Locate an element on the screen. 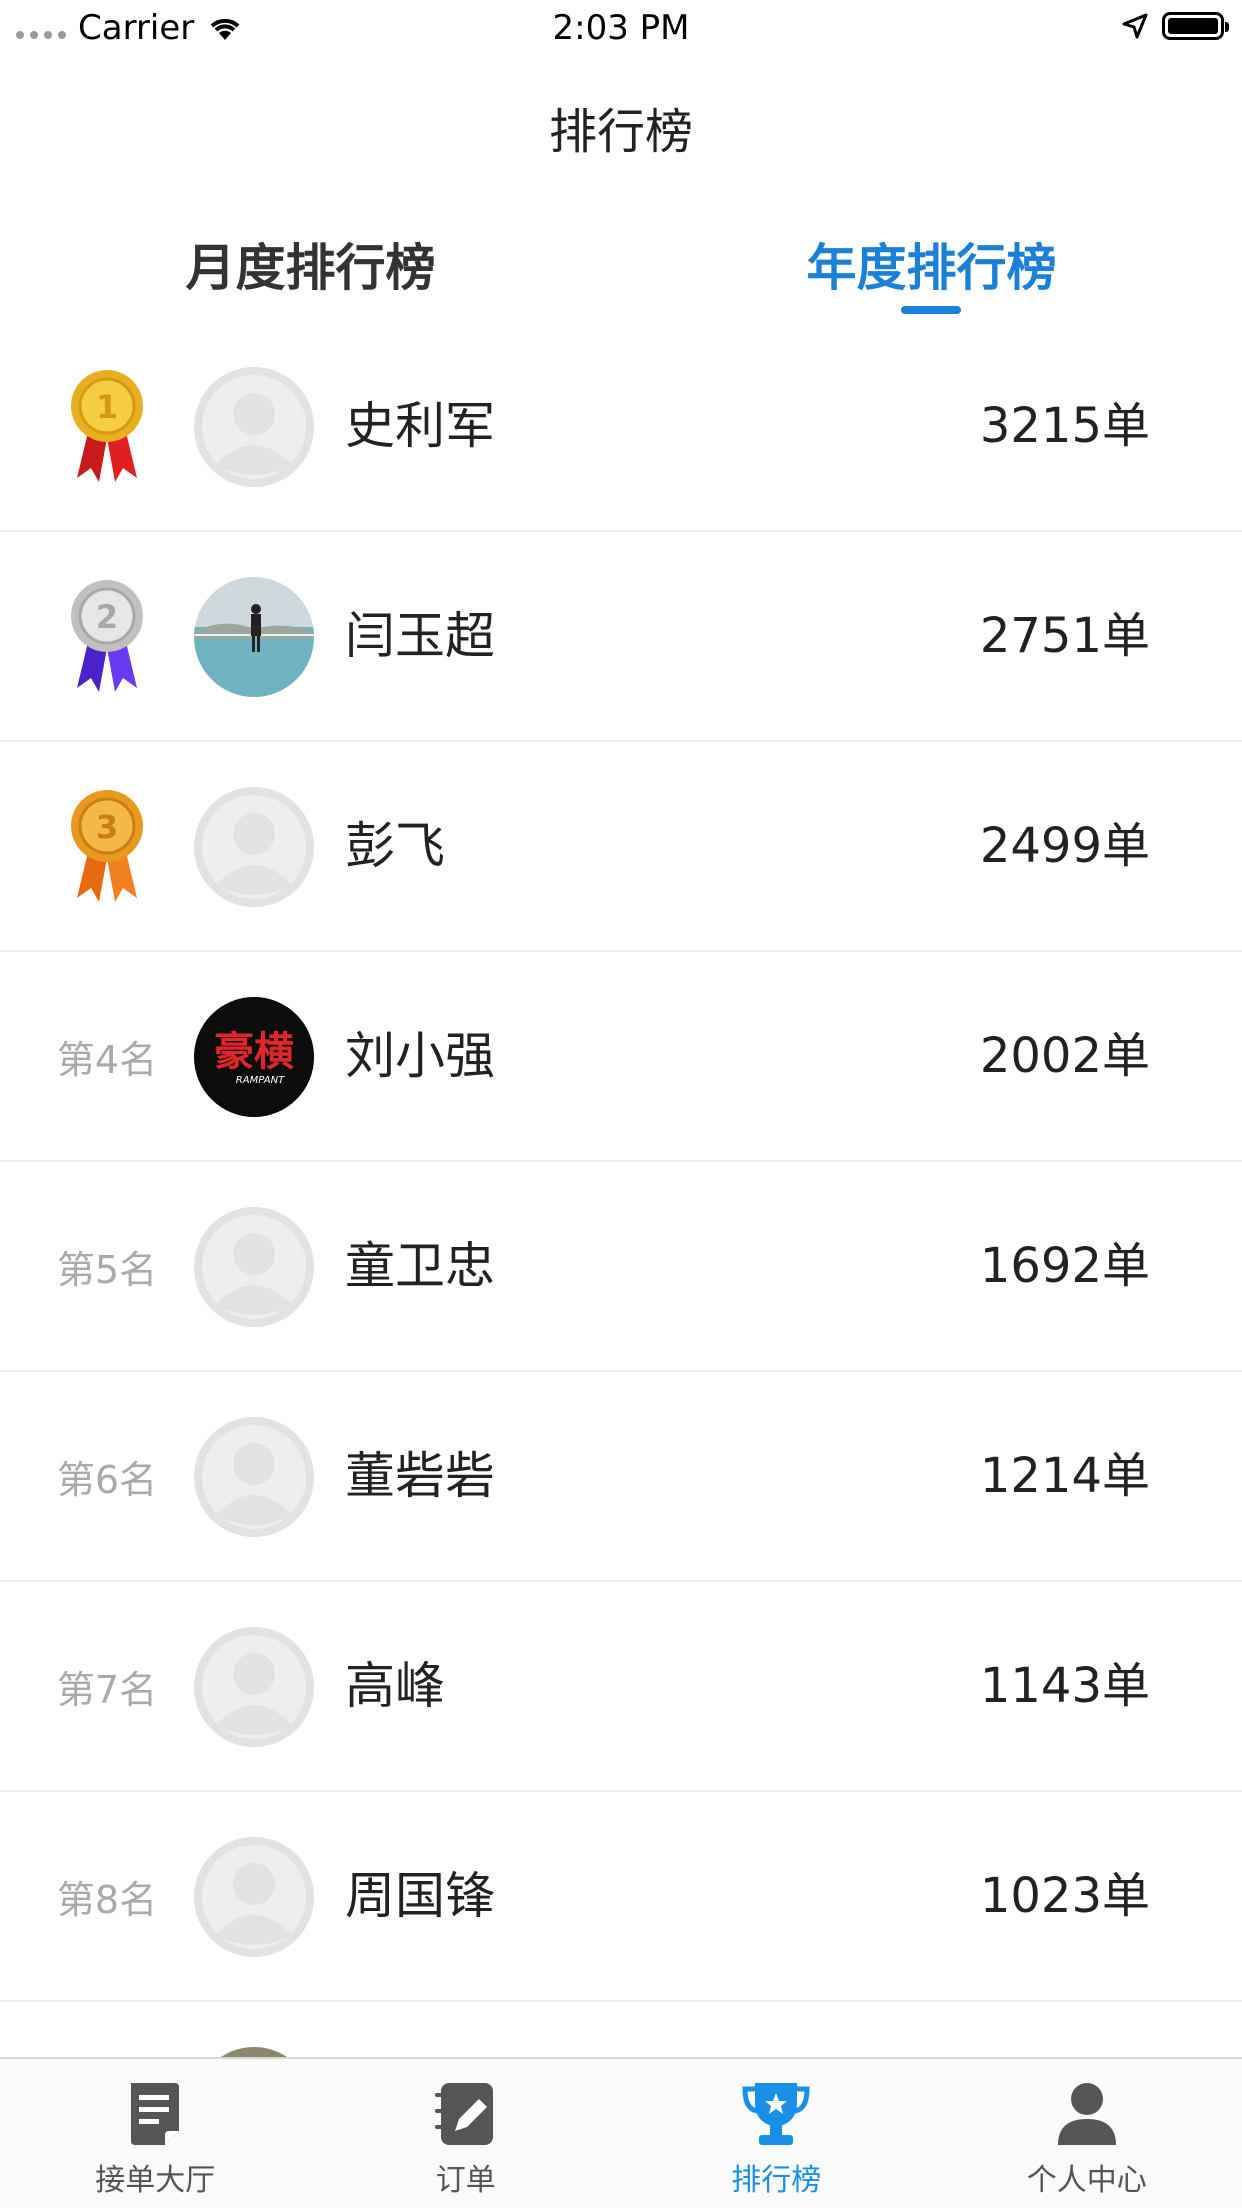 The height and width of the screenshot is (2208, 1242). ranking-row: 3 彭飞 2499单 is located at coordinates (621, 847).